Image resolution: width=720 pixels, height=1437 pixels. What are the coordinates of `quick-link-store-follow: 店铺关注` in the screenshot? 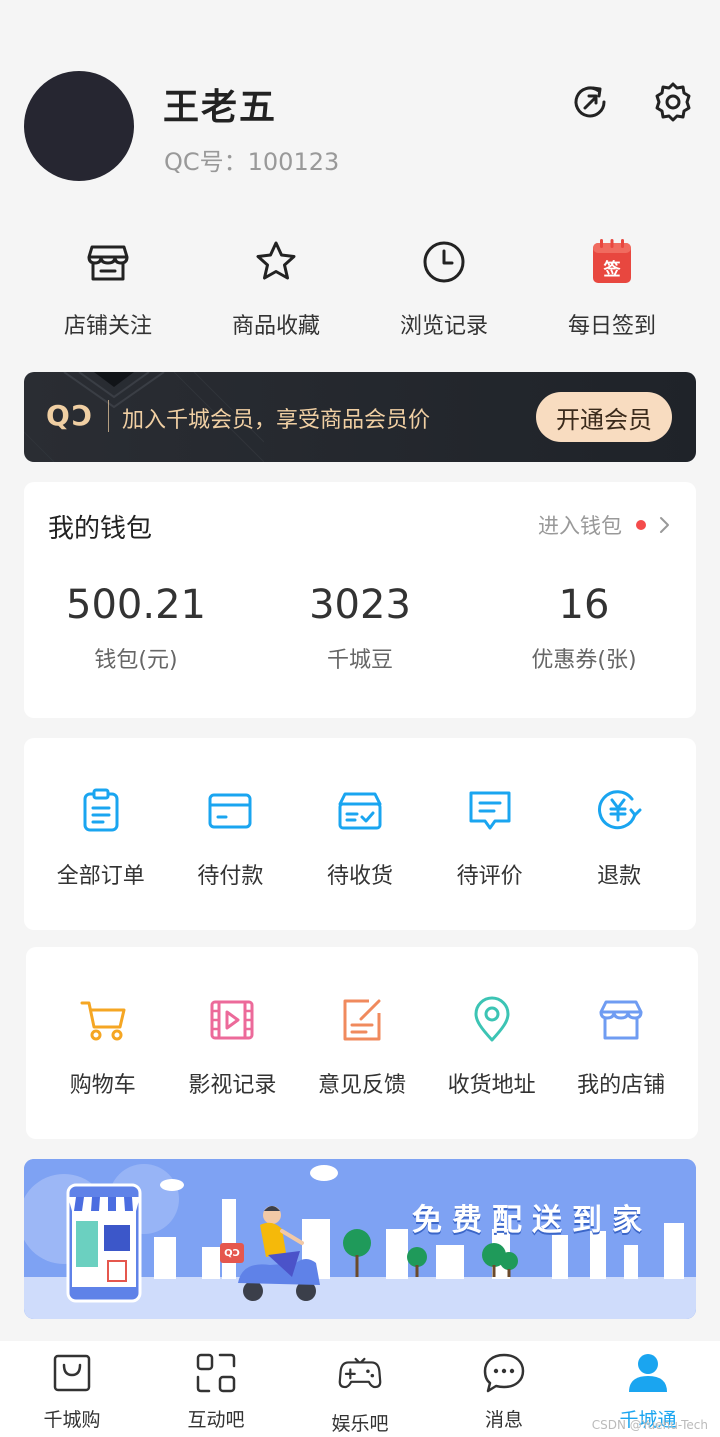 It's located at (108, 291).